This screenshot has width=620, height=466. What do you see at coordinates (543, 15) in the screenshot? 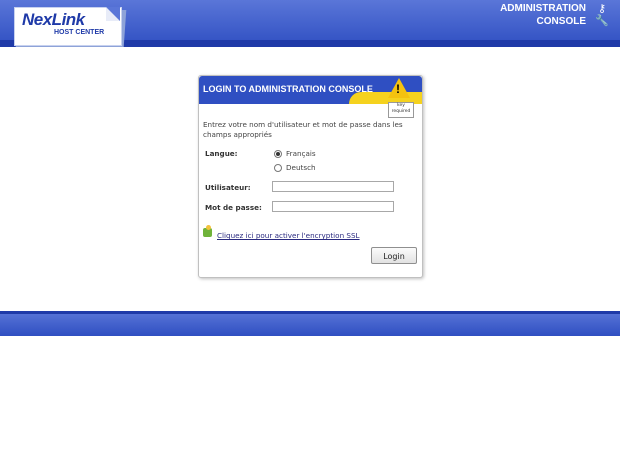
I see `admin-console-title: ADMINISTRATION CONSOLE` at bounding box center [543, 15].